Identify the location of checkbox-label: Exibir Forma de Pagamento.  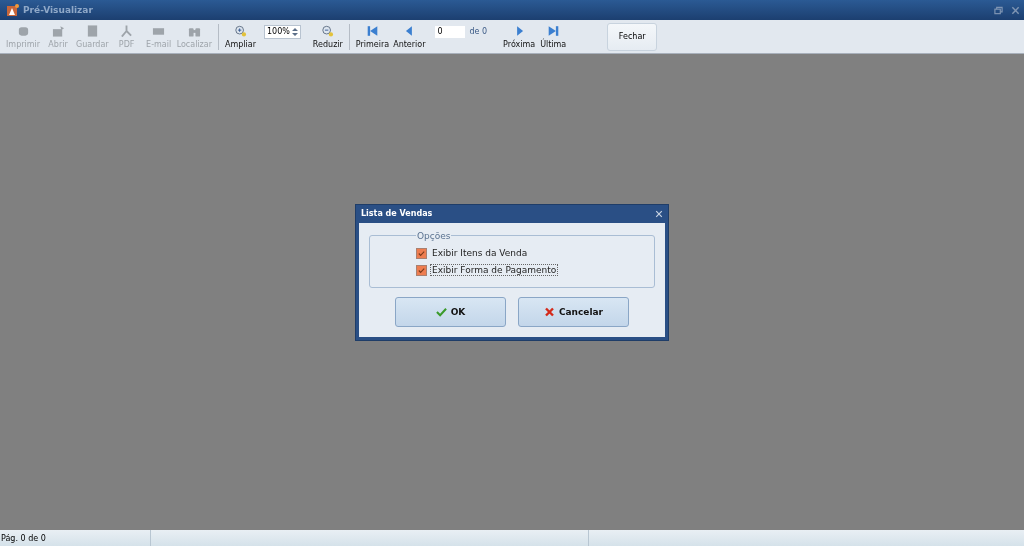
(494, 270).